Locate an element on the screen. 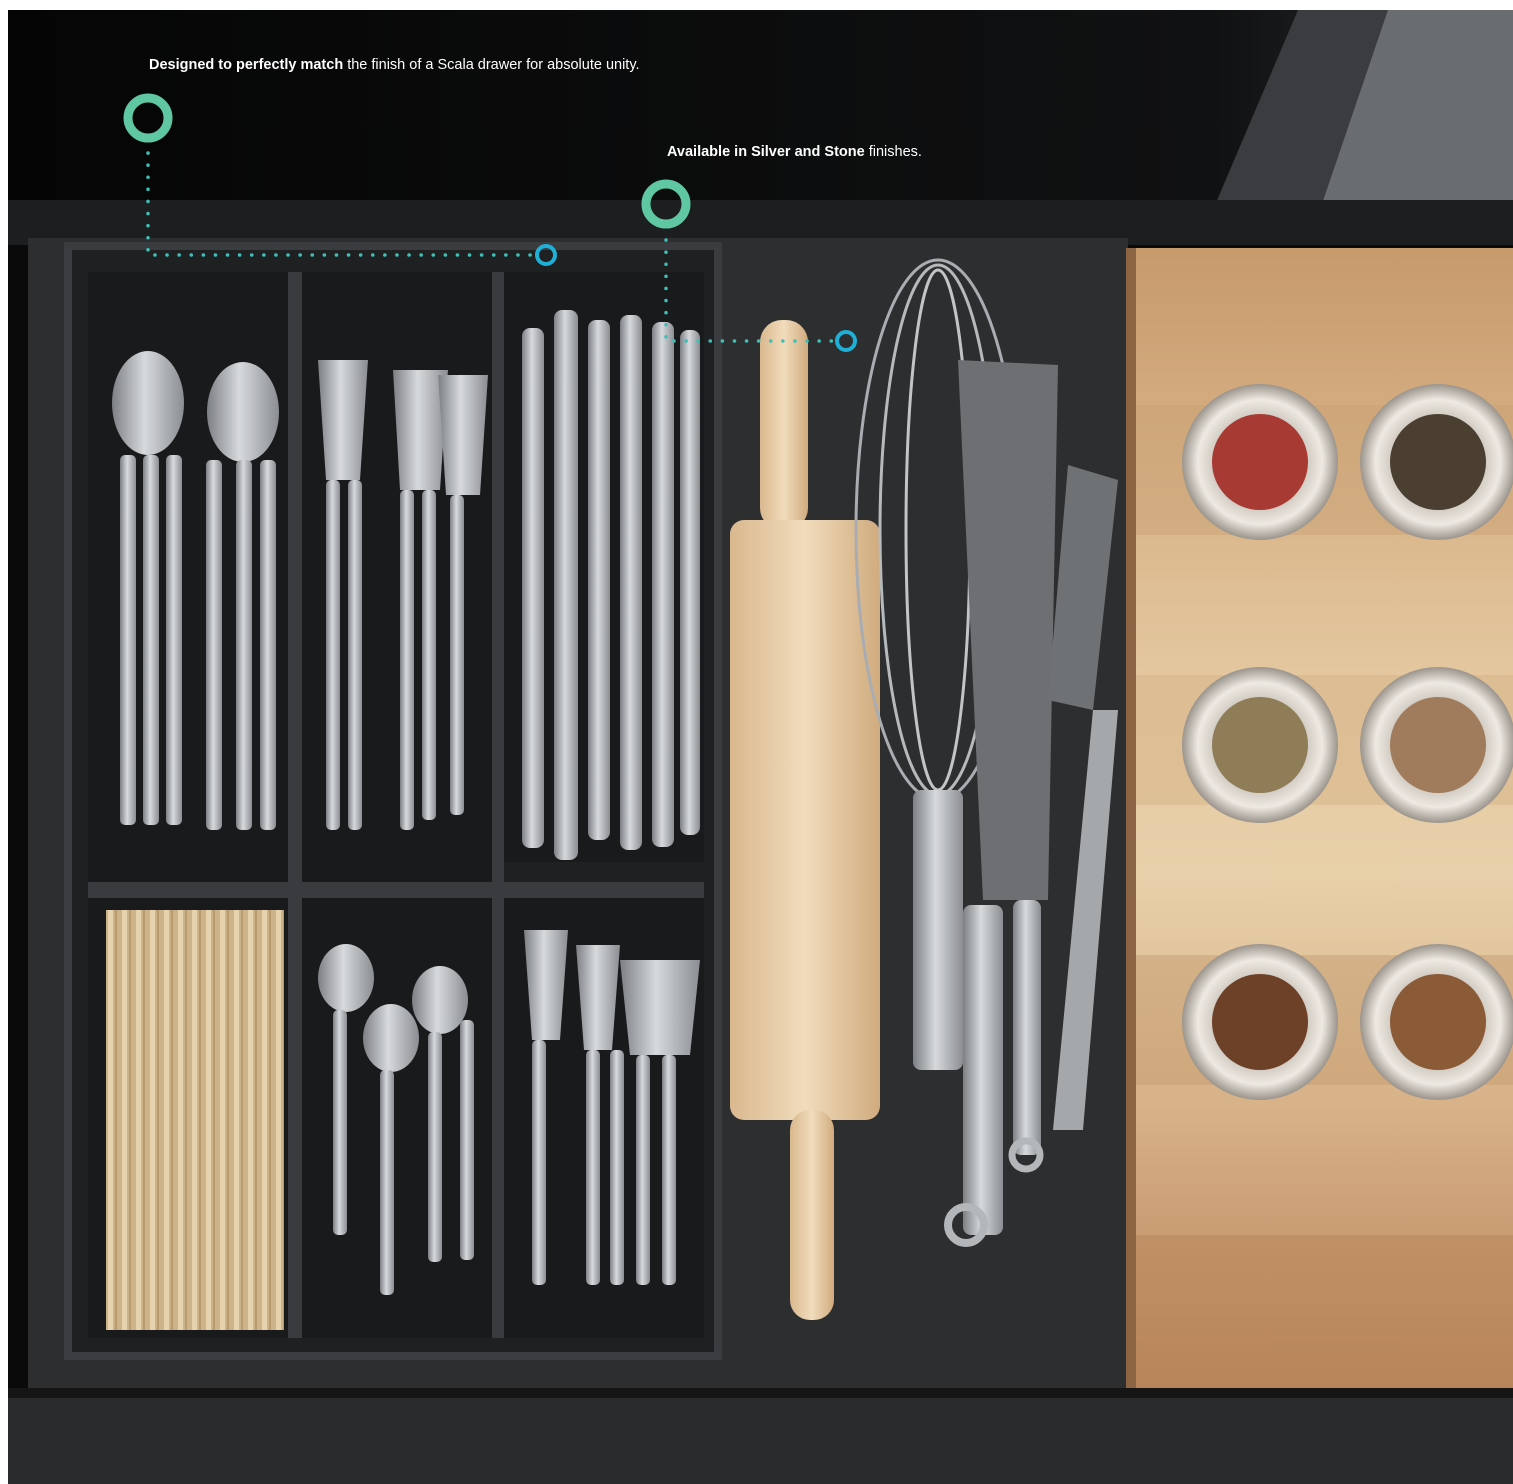  callout-text-match-bold: Designed to perfectly match is located at coordinates (246, 65).